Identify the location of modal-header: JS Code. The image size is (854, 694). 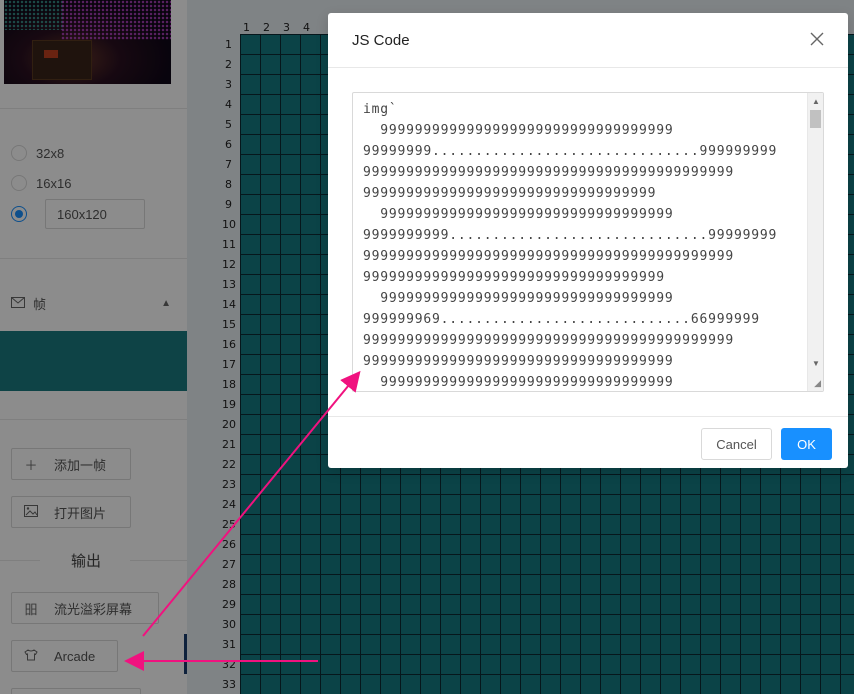
(588, 40).